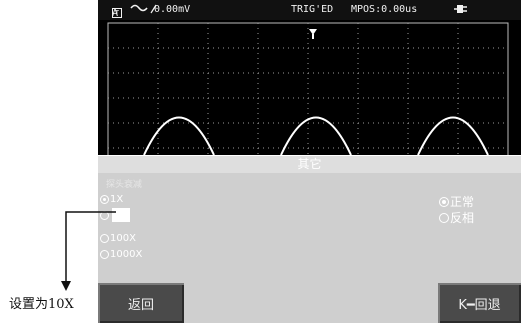 The width and height of the screenshot is (521, 323). I want to click on polarity-option-normal: 正常, so click(456, 201).